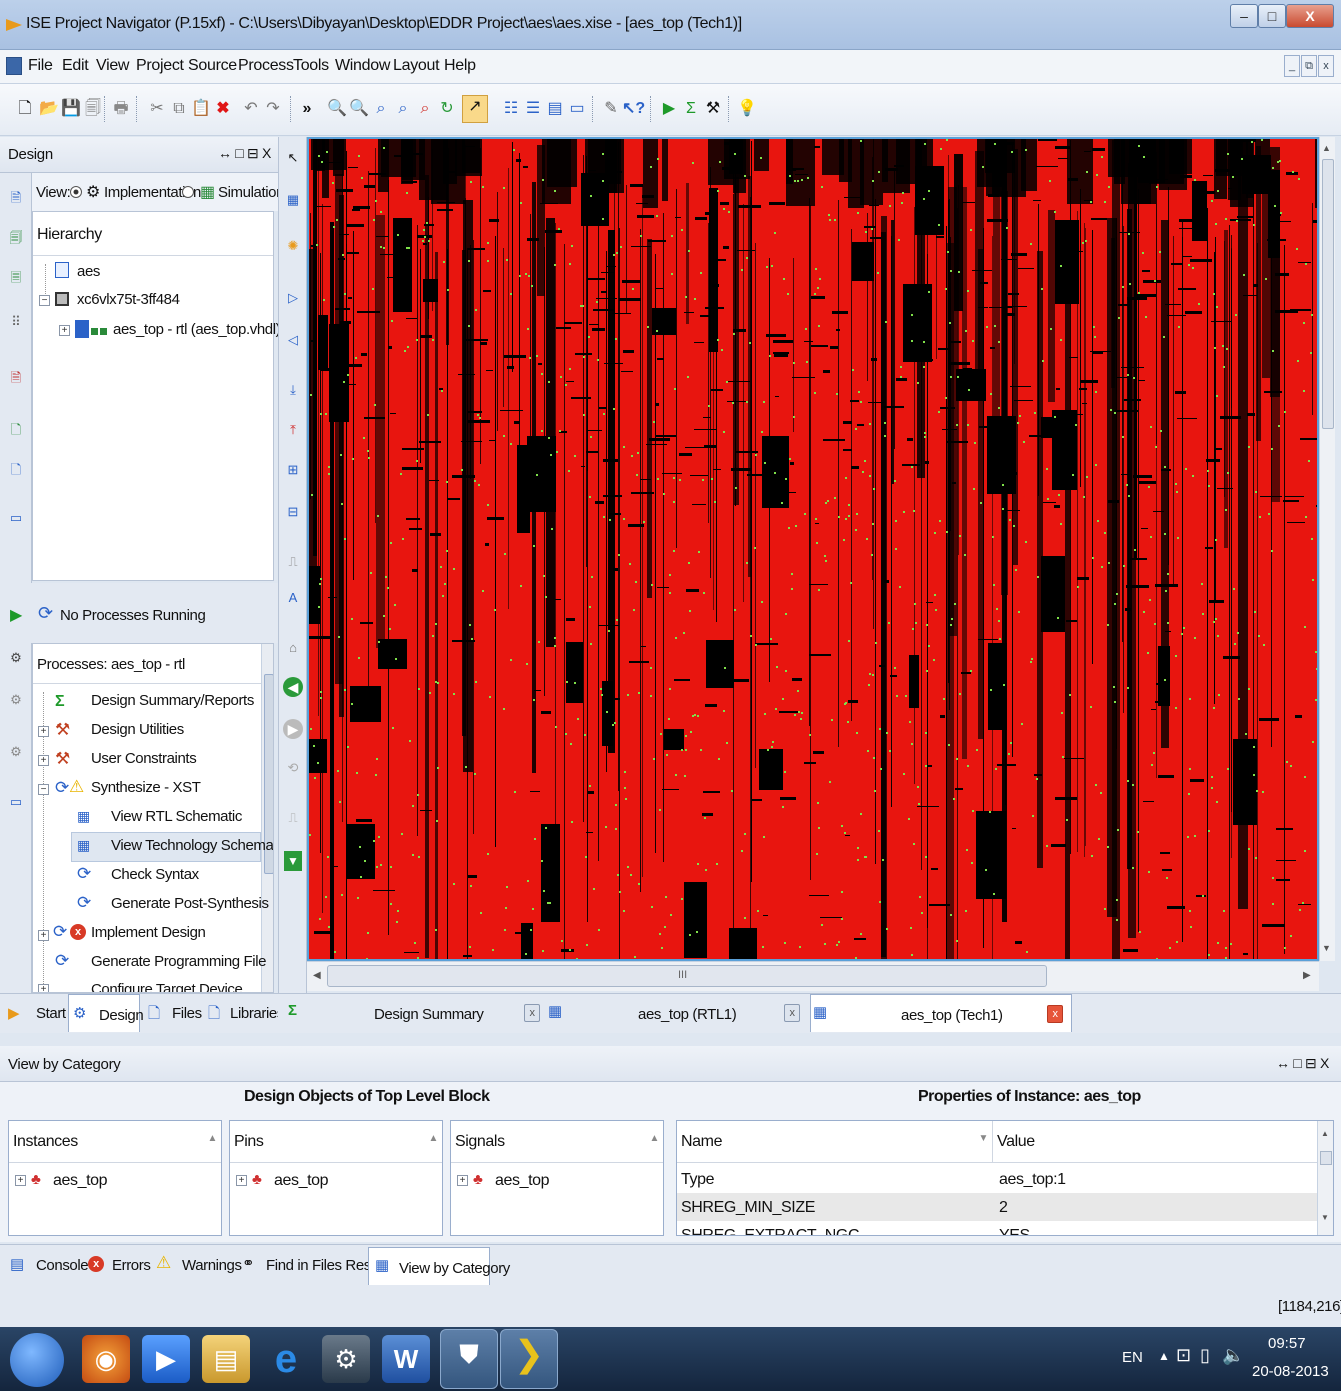  Describe the element at coordinates (117, 1266) in the screenshot. I see `tab-errors: x Errors` at that location.